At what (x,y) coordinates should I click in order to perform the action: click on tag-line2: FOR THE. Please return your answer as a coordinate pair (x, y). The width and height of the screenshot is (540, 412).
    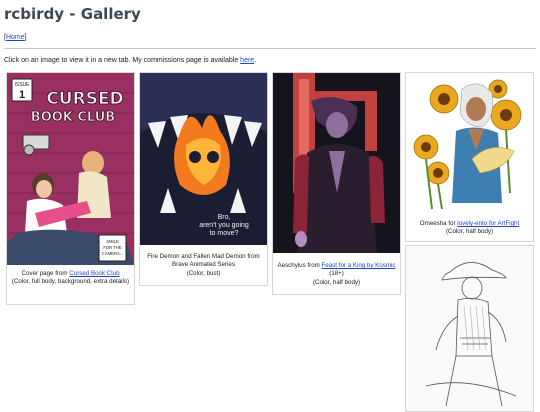
    Looking at the image, I should click on (112, 247).